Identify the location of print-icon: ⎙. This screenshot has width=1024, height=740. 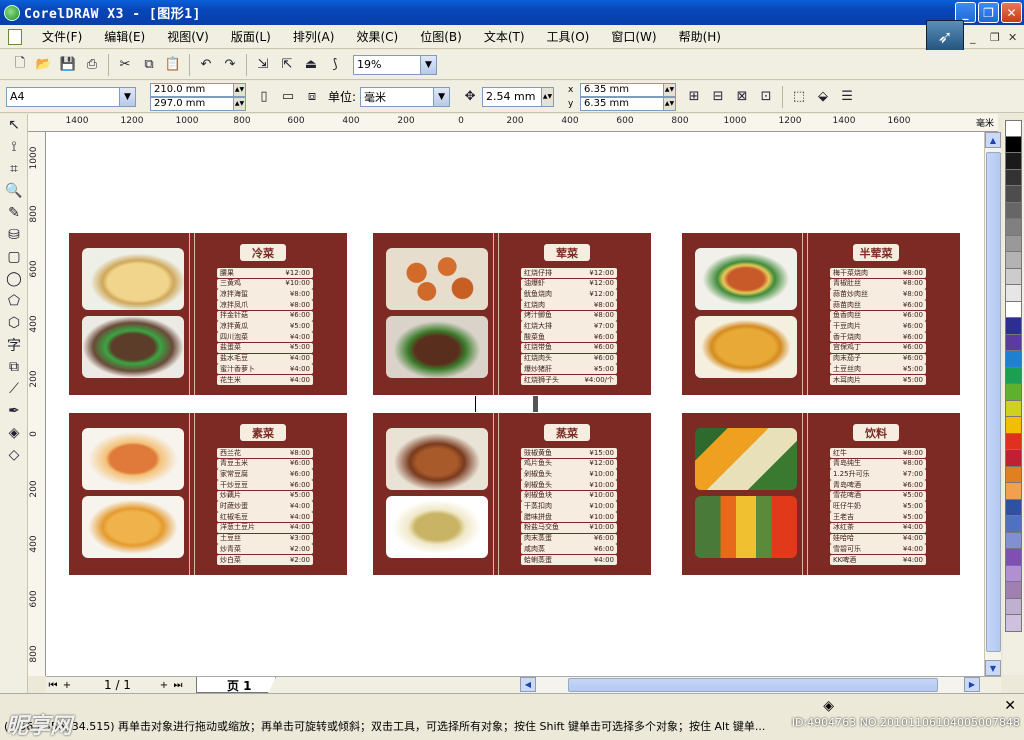
(92, 65).